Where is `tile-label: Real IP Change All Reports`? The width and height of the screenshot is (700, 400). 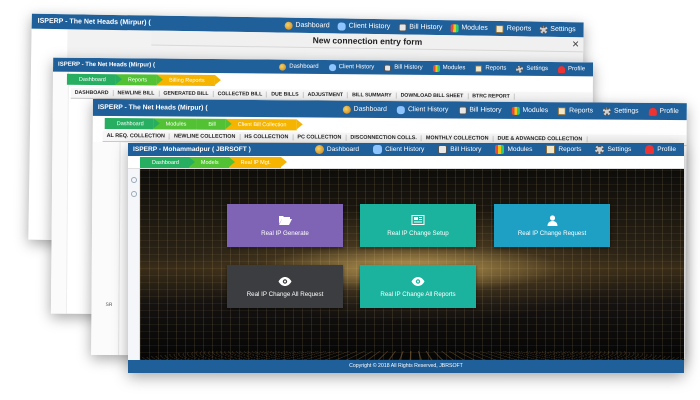 tile-label: Real IP Change All Reports is located at coordinates (418, 294).